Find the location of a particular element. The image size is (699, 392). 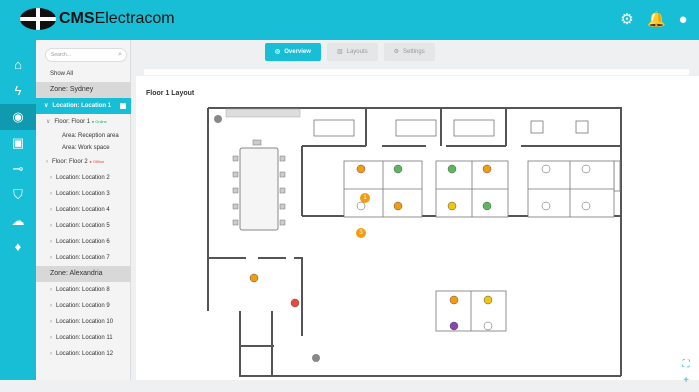

brand-light: Electracom is located at coordinates (134, 18).